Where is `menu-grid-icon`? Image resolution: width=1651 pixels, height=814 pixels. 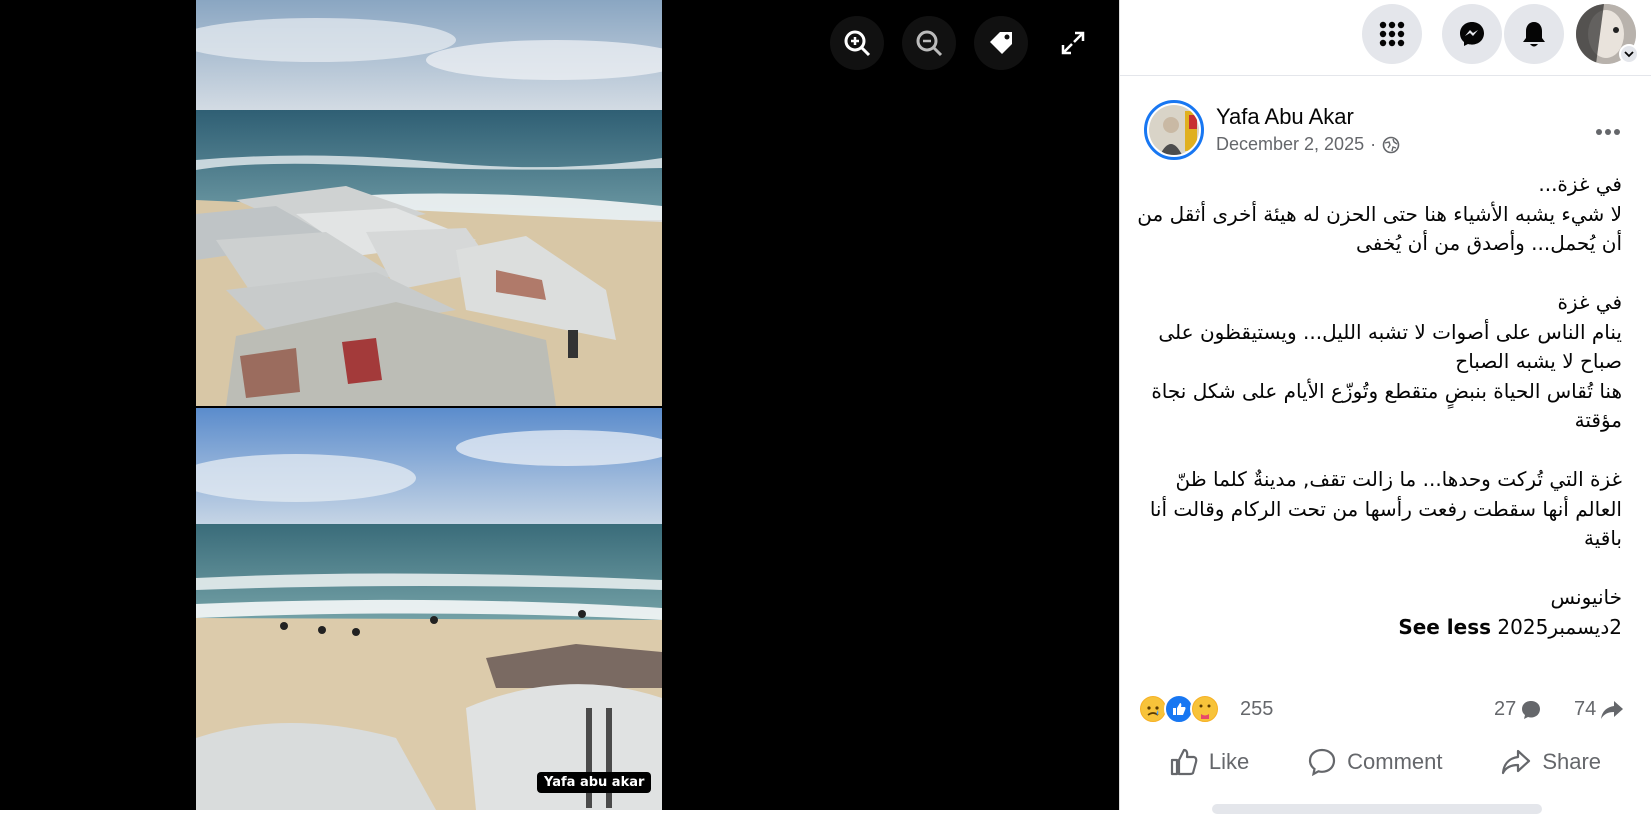 menu-grid-icon is located at coordinates (1392, 34).